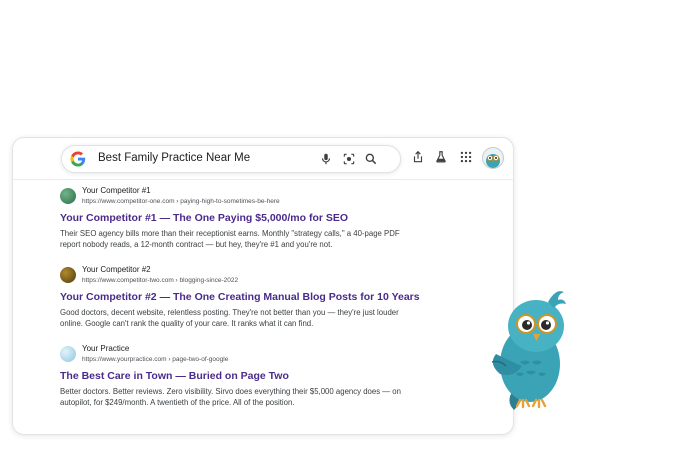 The height and width of the screenshot is (456, 696). What do you see at coordinates (116, 190) in the screenshot?
I see `result-site-name: Your Competitor #1` at bounding box center [116, 190].